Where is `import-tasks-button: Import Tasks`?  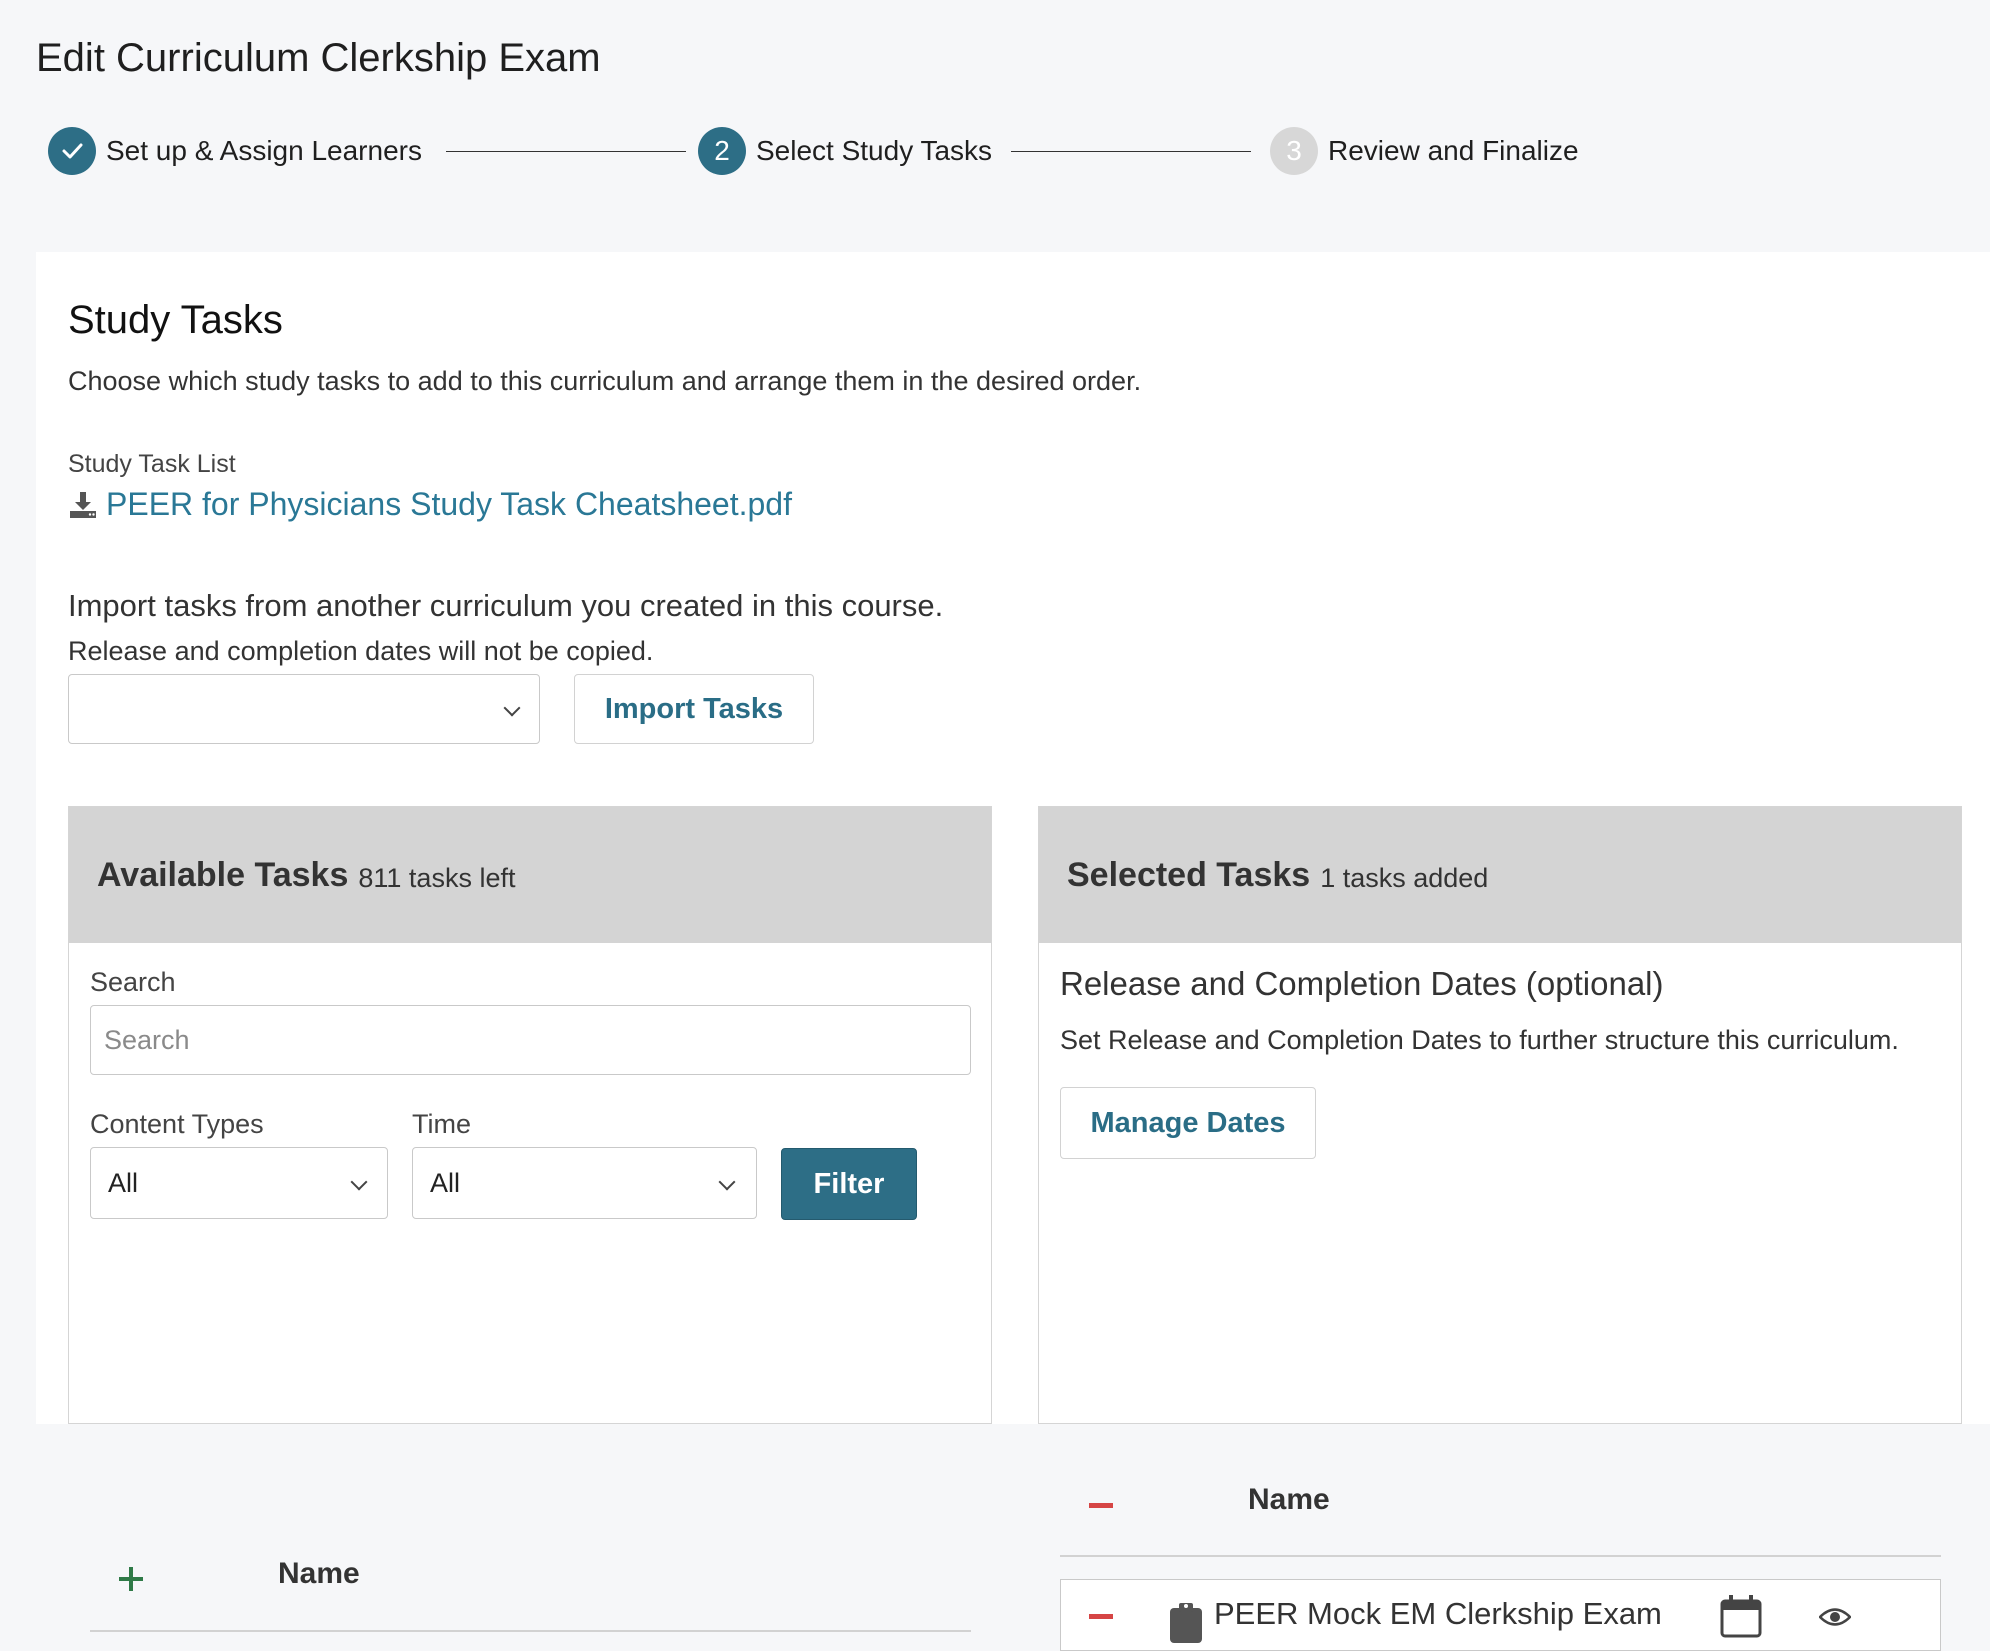
import-tasks-button: Import Tasks is located at coordinates (694, 709).